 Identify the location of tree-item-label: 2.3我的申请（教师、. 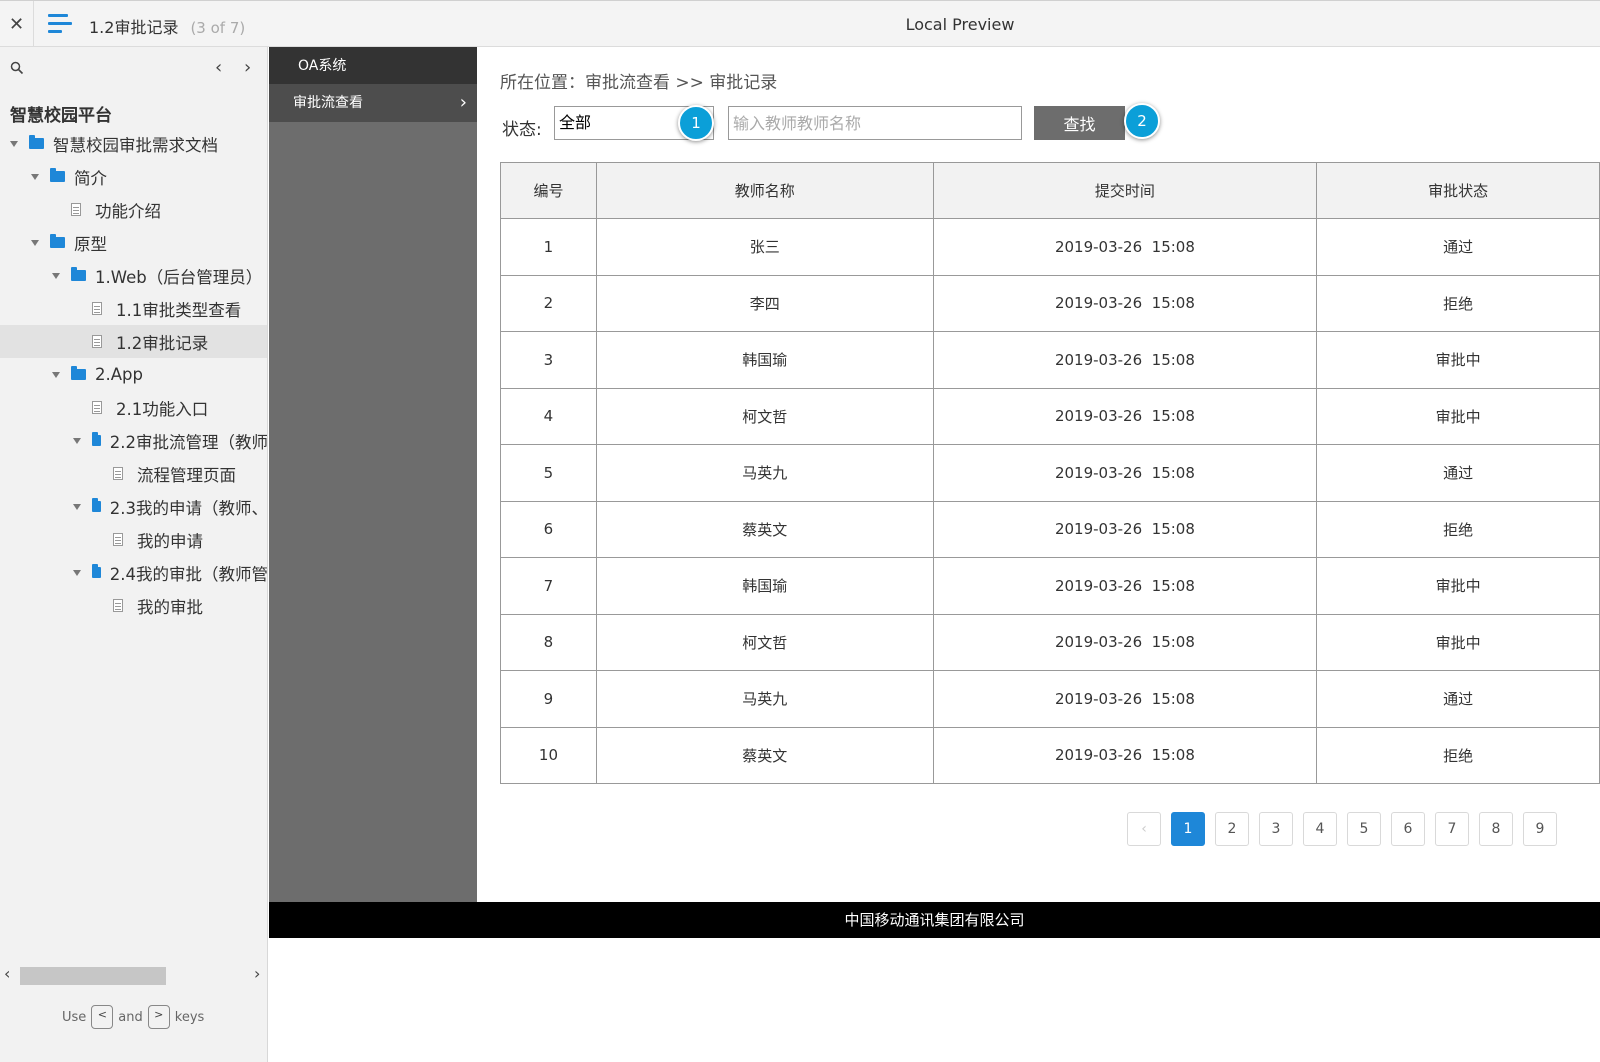
(188, 508).